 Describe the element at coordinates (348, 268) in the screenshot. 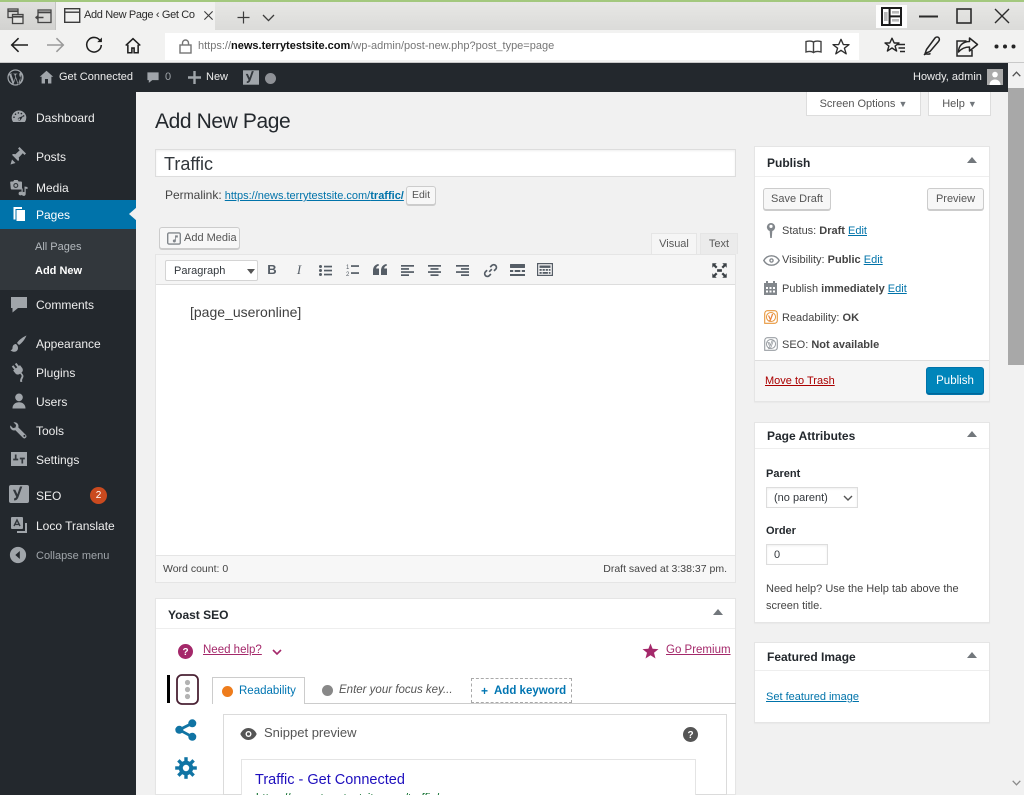

I see `svg-text: 1` at that location.